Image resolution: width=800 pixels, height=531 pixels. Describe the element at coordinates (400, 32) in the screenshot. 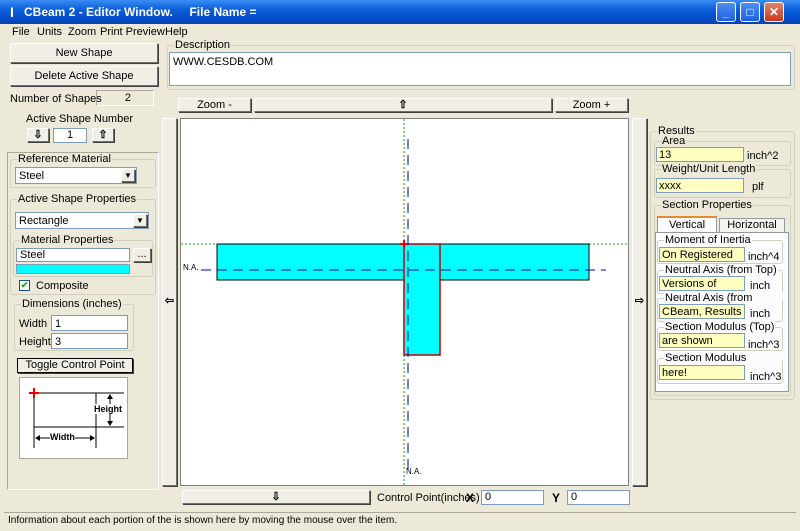

I see `menu-bar: File Units Zoom Print Preview Help` at that location.